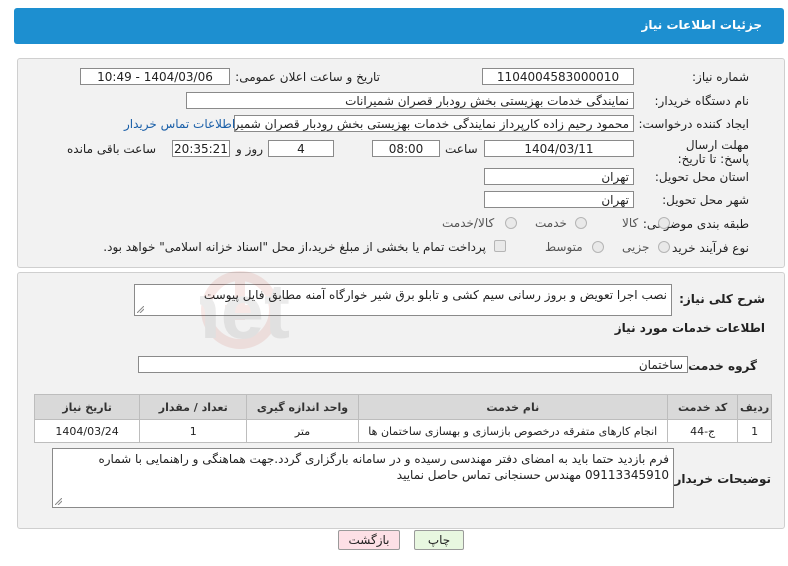 Image resolution: width=788 pixels, height=566 pixels. Describe the element at coordinates (179, 124) in the screenshot. I see `buyer-contact-link: اطلاعات تماس خریدار` at that location.